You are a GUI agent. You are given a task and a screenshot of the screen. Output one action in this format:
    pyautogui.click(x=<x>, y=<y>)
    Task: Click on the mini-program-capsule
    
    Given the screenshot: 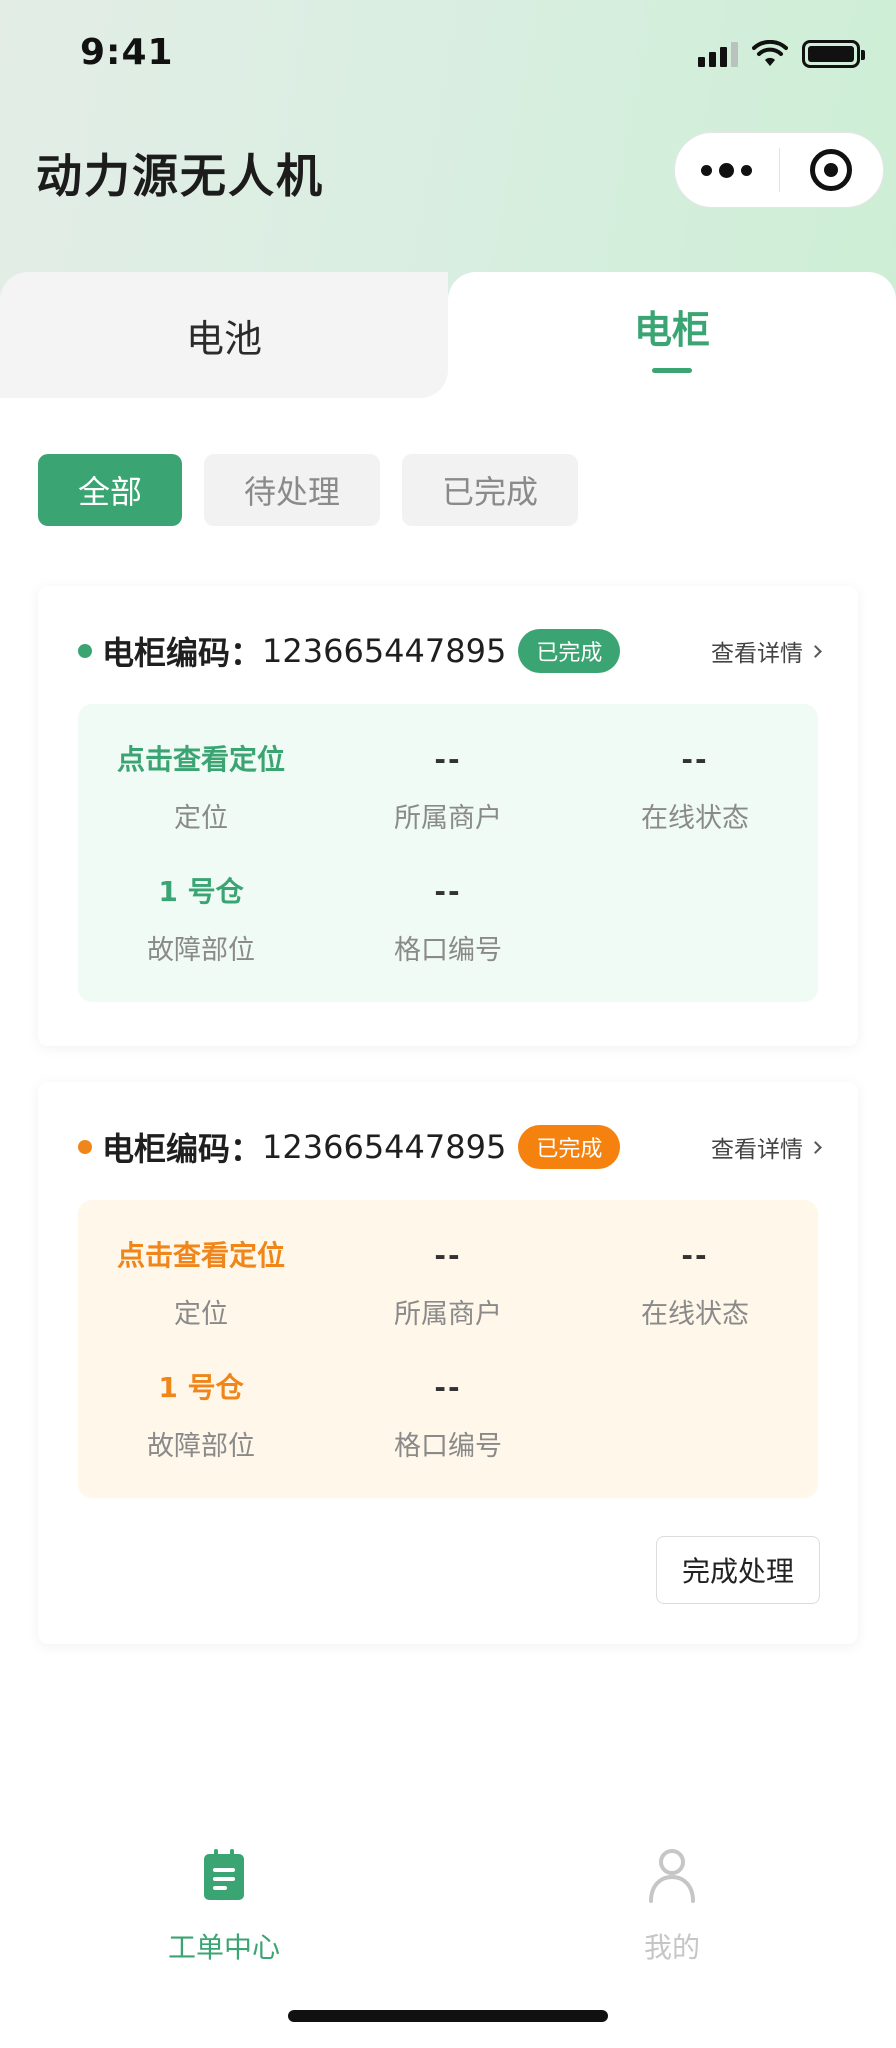 What is the action you would take?
    pyautogui.click(x=779, y=170)
    